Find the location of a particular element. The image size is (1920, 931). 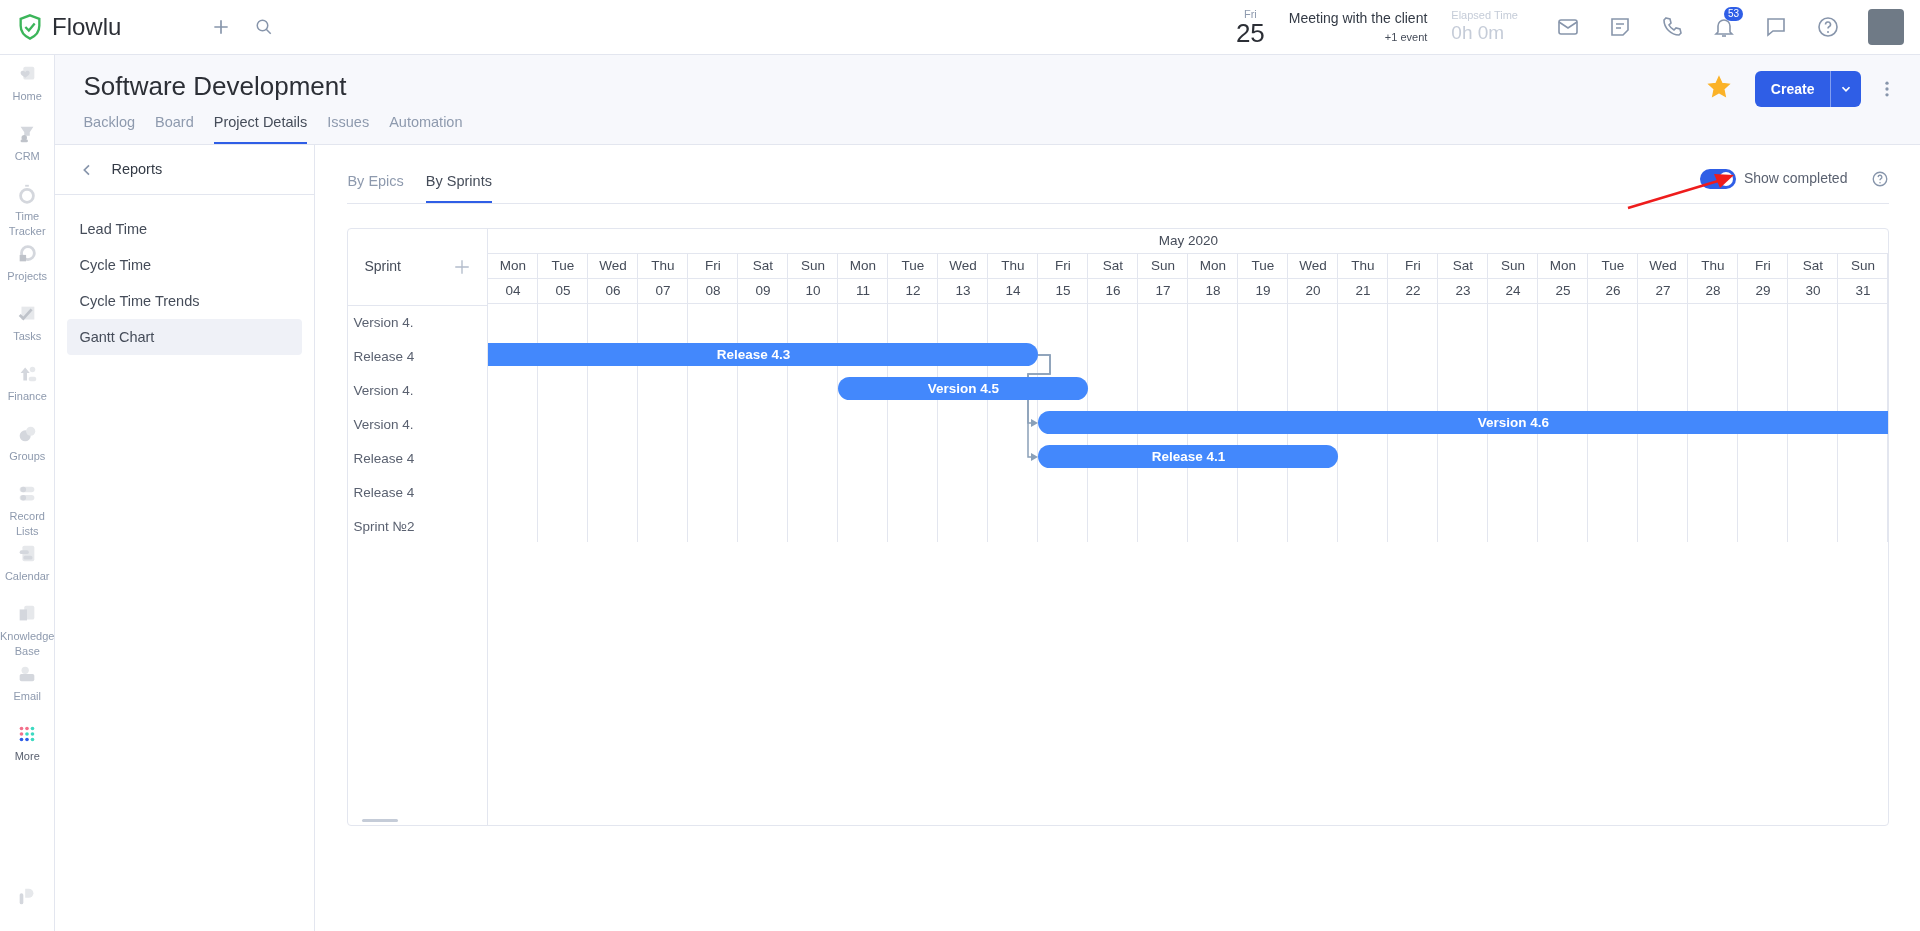

event-more: +1 event is located at coordinates (1406, 37).